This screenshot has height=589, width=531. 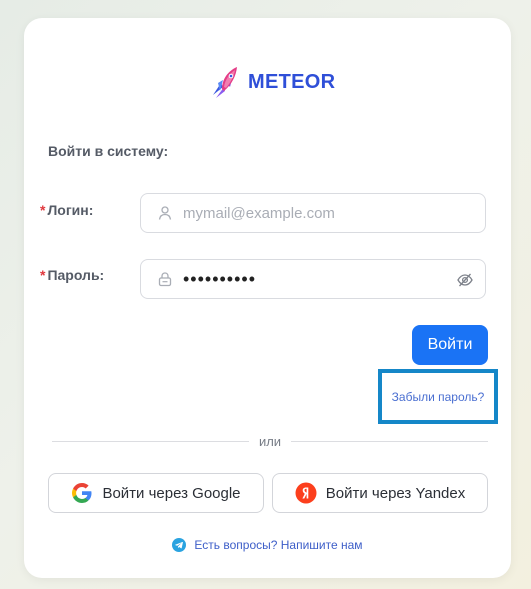 I want to click on login-label-text: Логин:, so click(x=70, y=210).